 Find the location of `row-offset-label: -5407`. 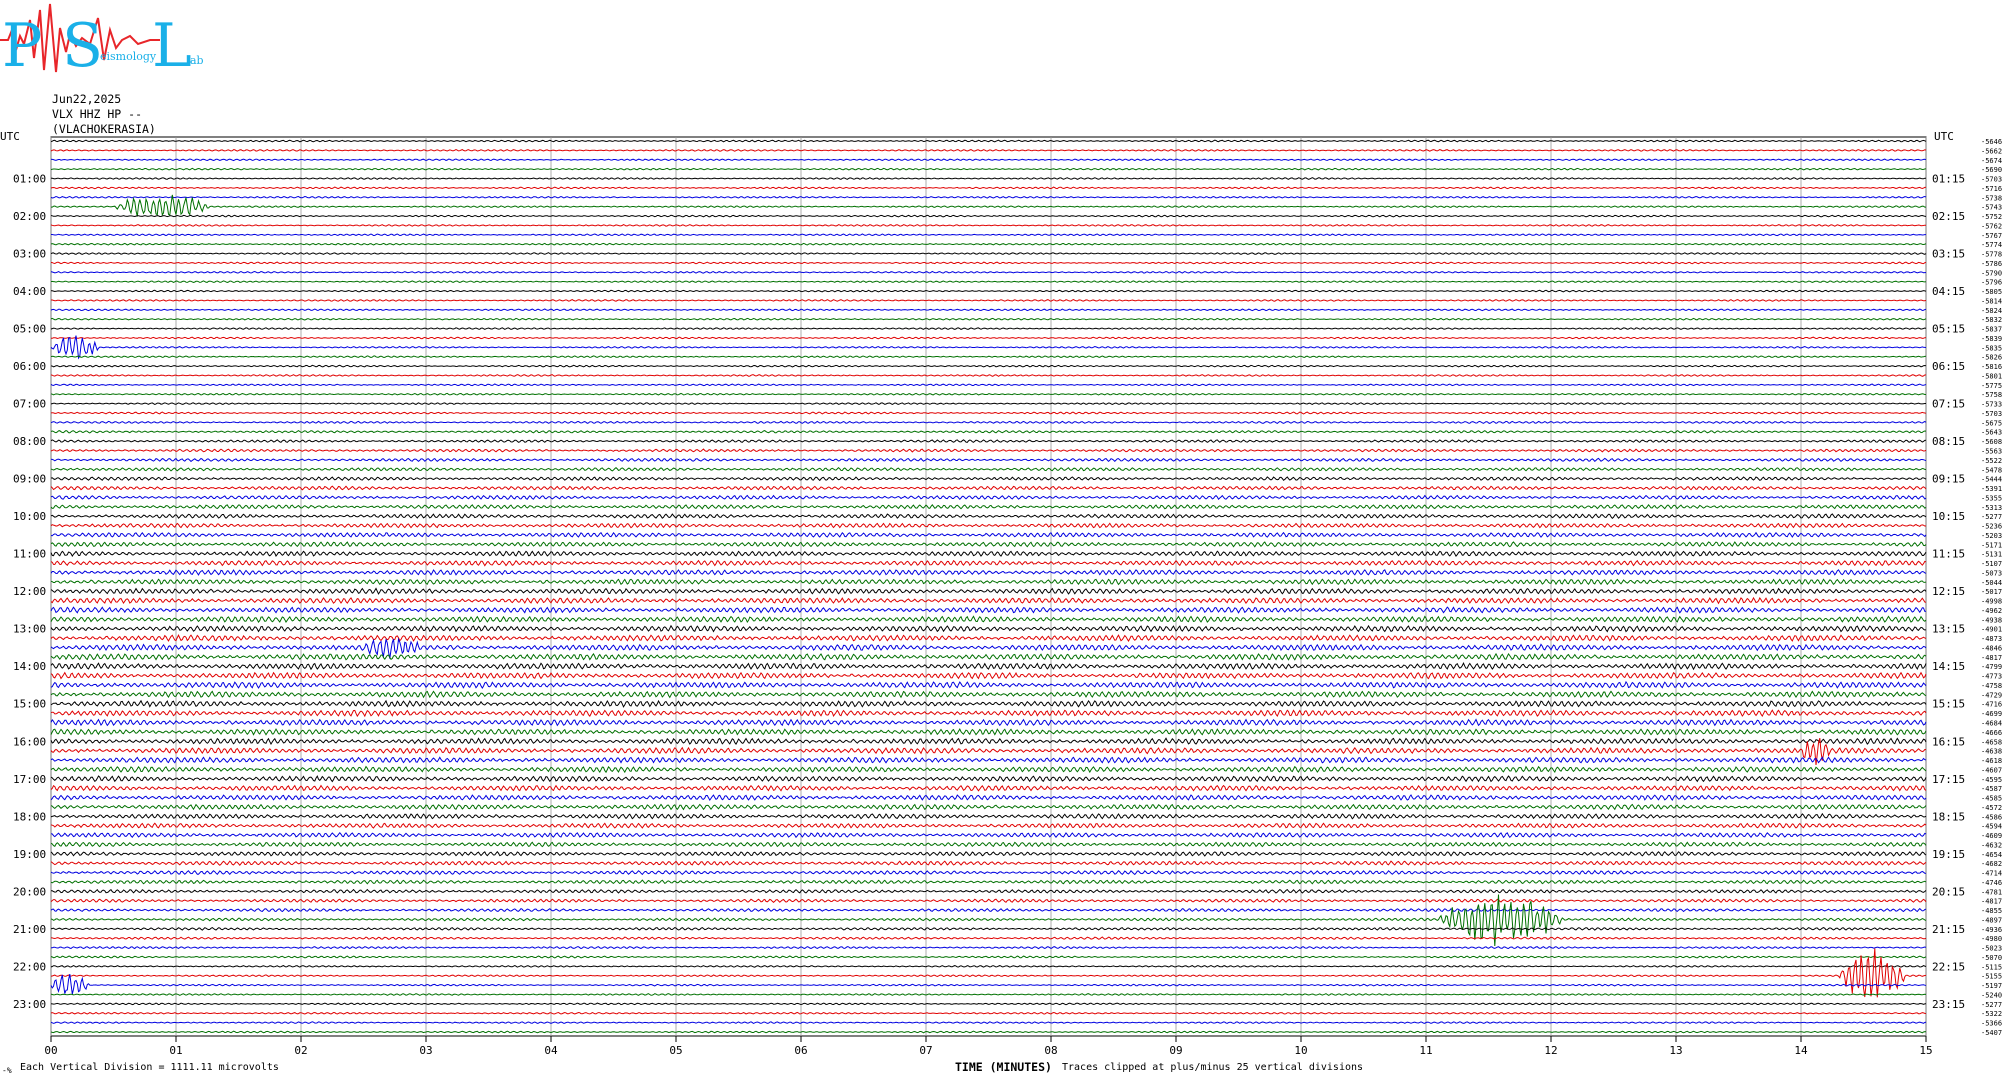

row-offset-label: -5407 is located at coordinates (1991, 1033).